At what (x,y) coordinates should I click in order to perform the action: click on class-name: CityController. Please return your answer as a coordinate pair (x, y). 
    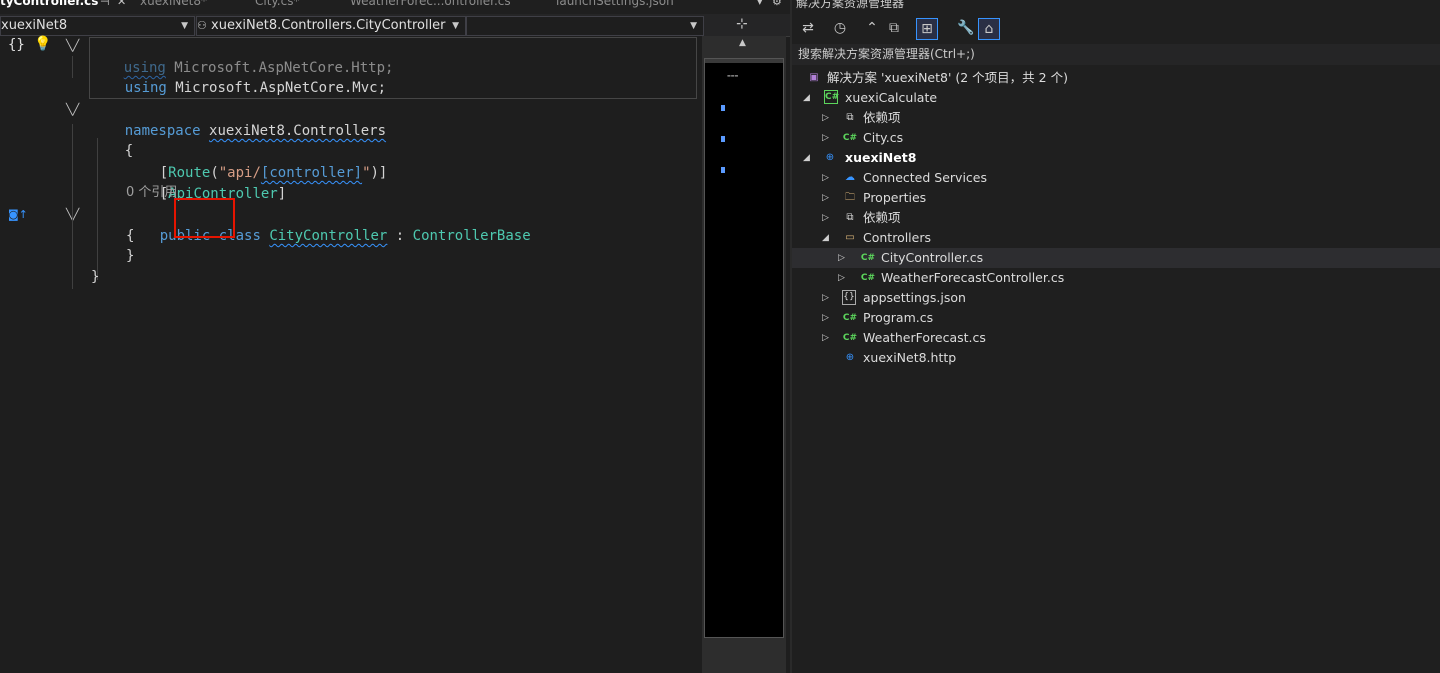
    Looking at the image, I should click on (328, 236).